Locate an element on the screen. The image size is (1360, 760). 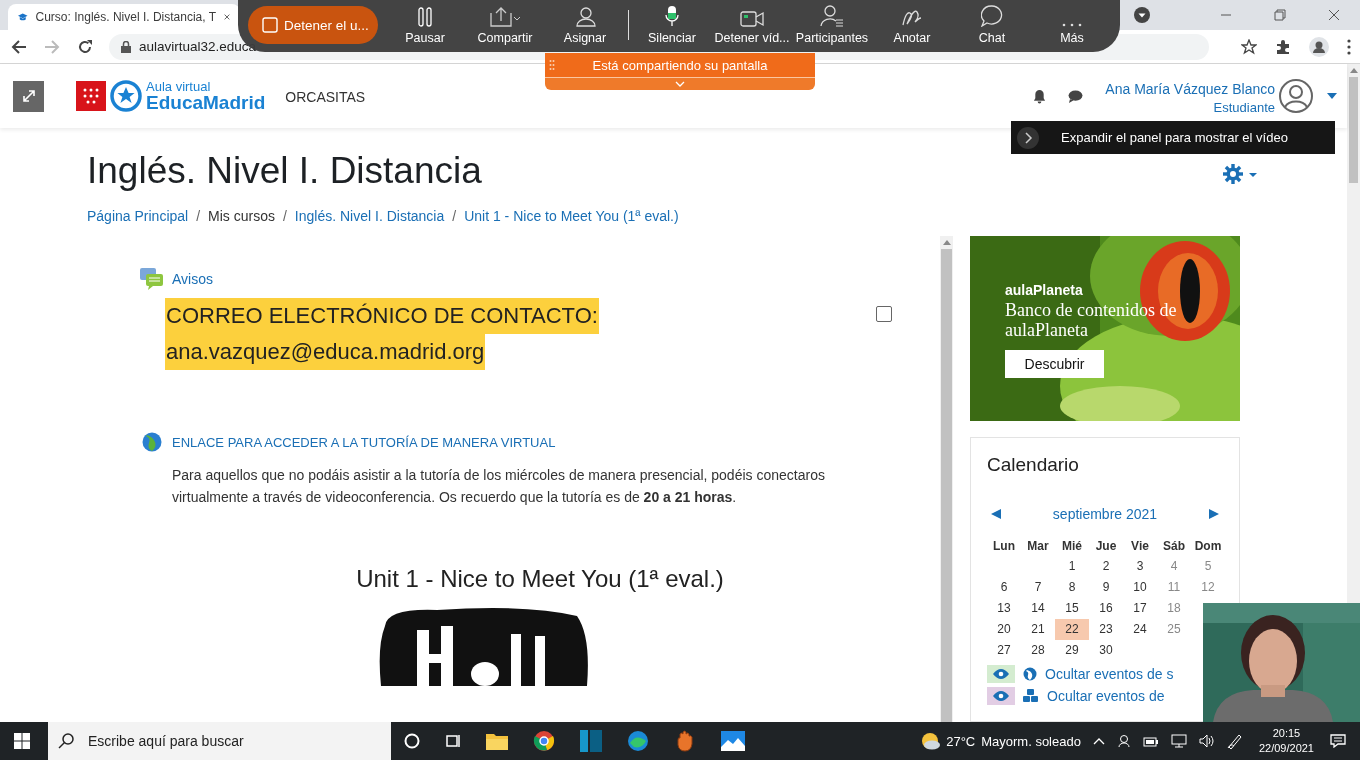
expand-button is located at coordinates (28, 96).